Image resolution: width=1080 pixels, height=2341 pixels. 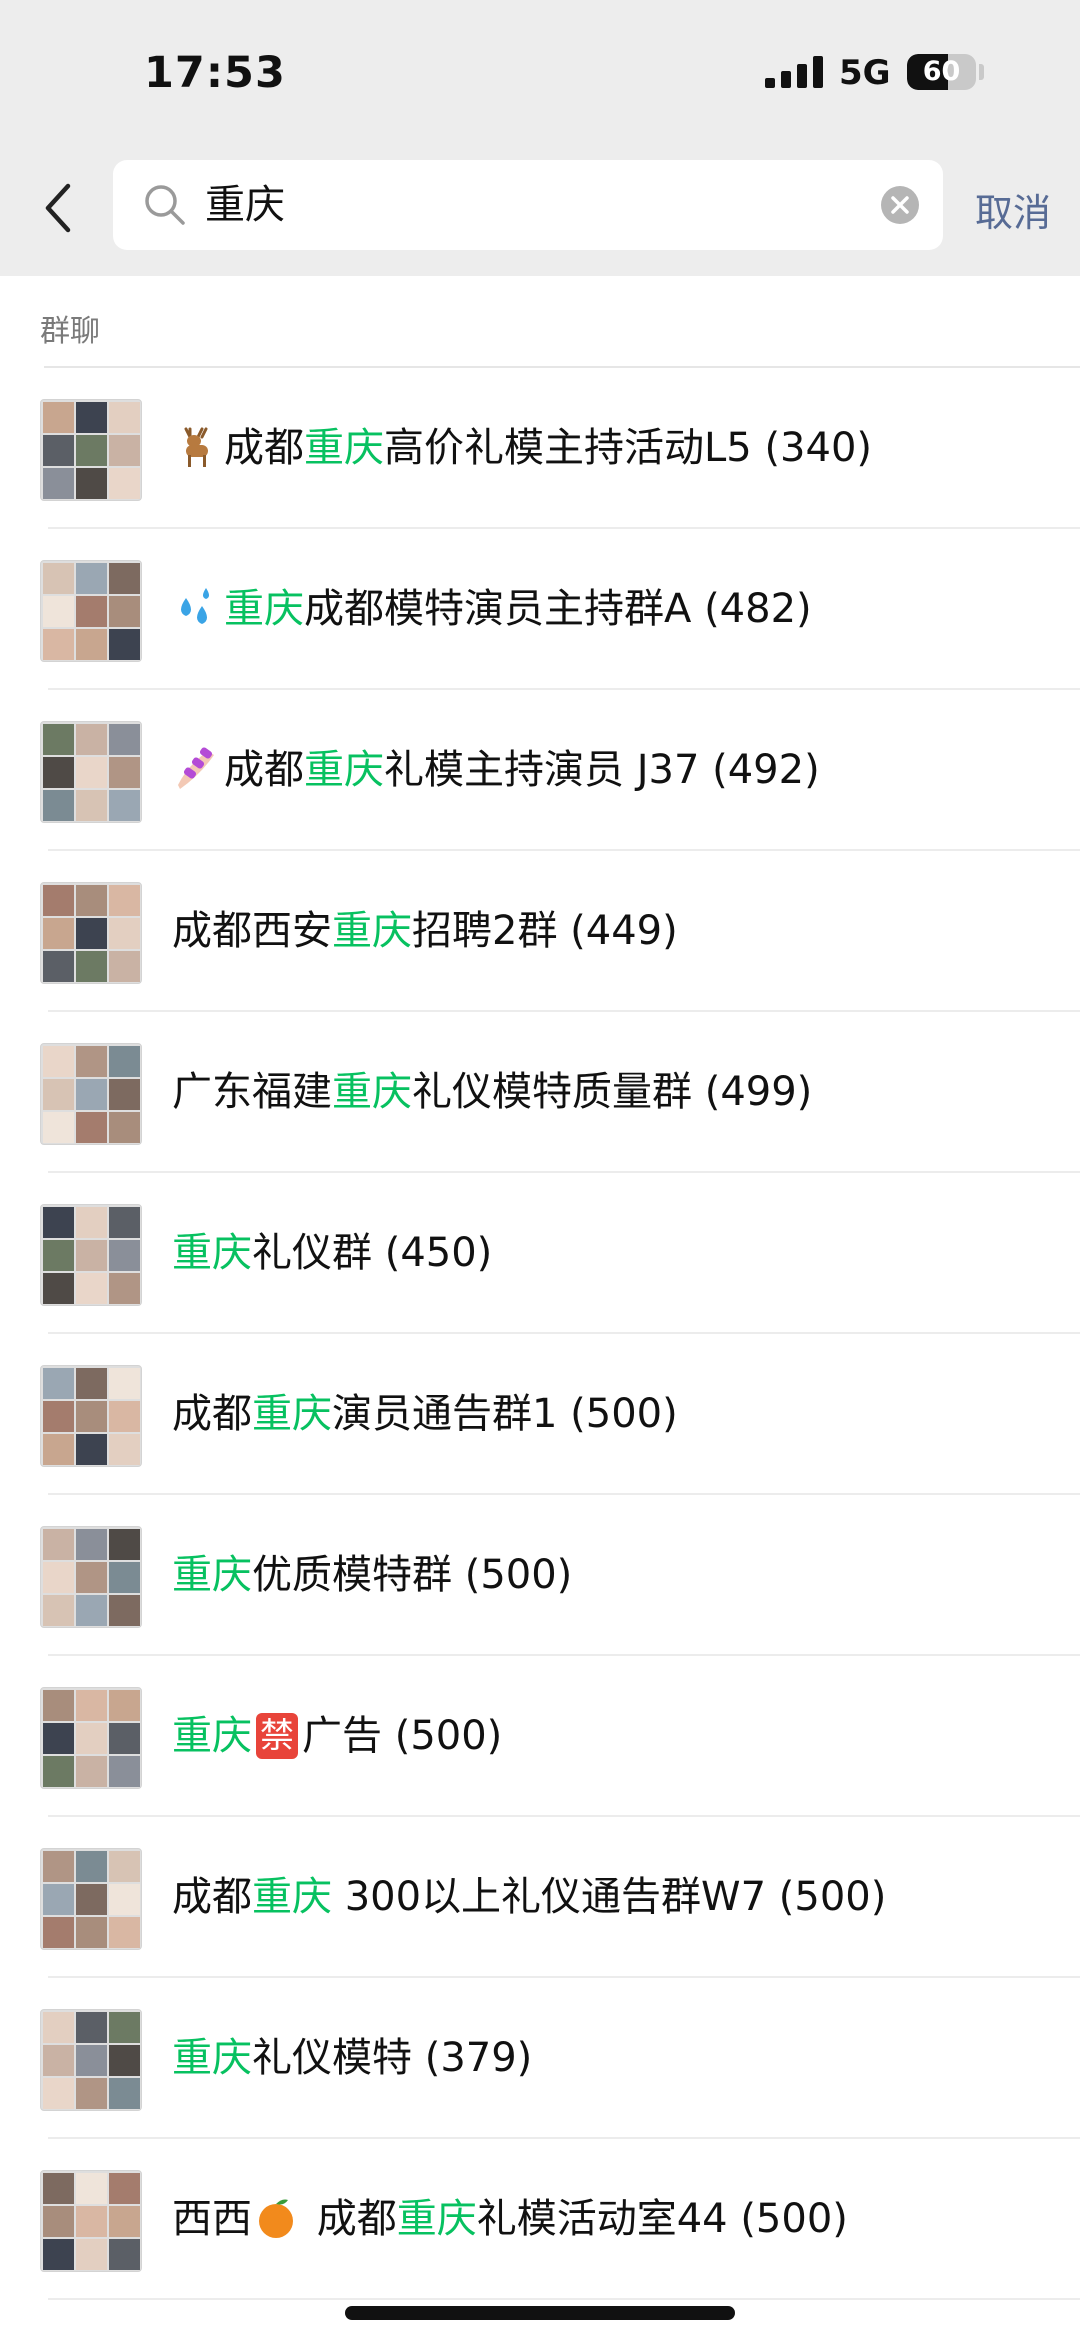 What do you see at coordinates (277, 1736) in the screenshot?
I see `prohibited-icon: 禁` at bounding box center [277, 1736].